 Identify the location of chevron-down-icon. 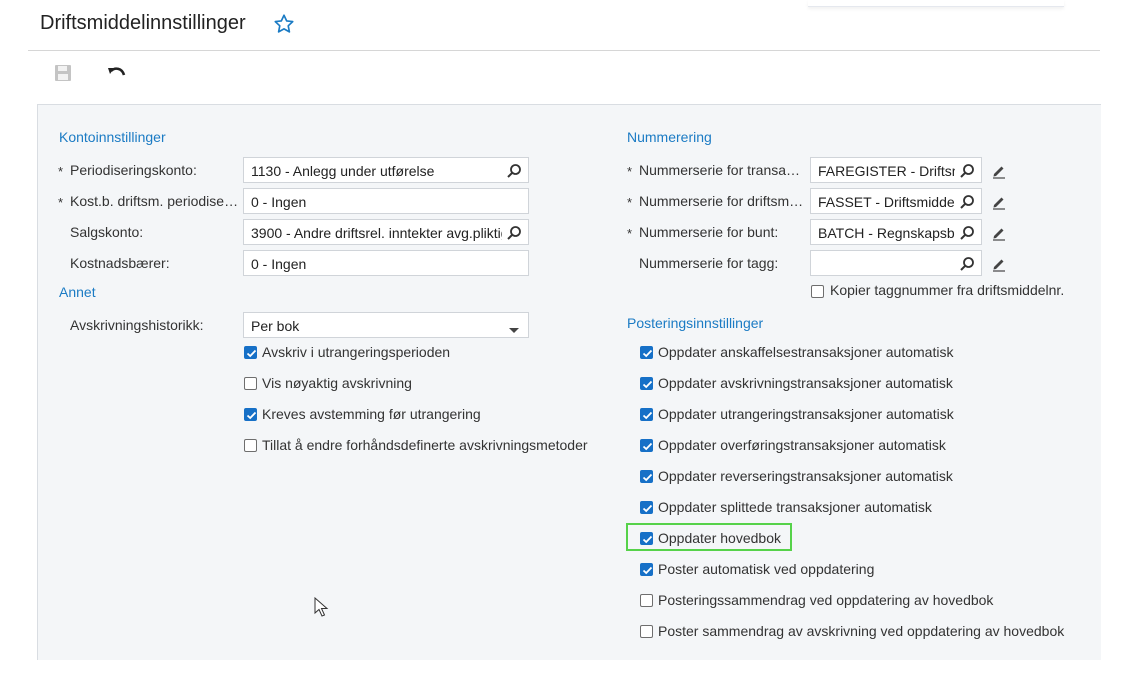
(514, 330).